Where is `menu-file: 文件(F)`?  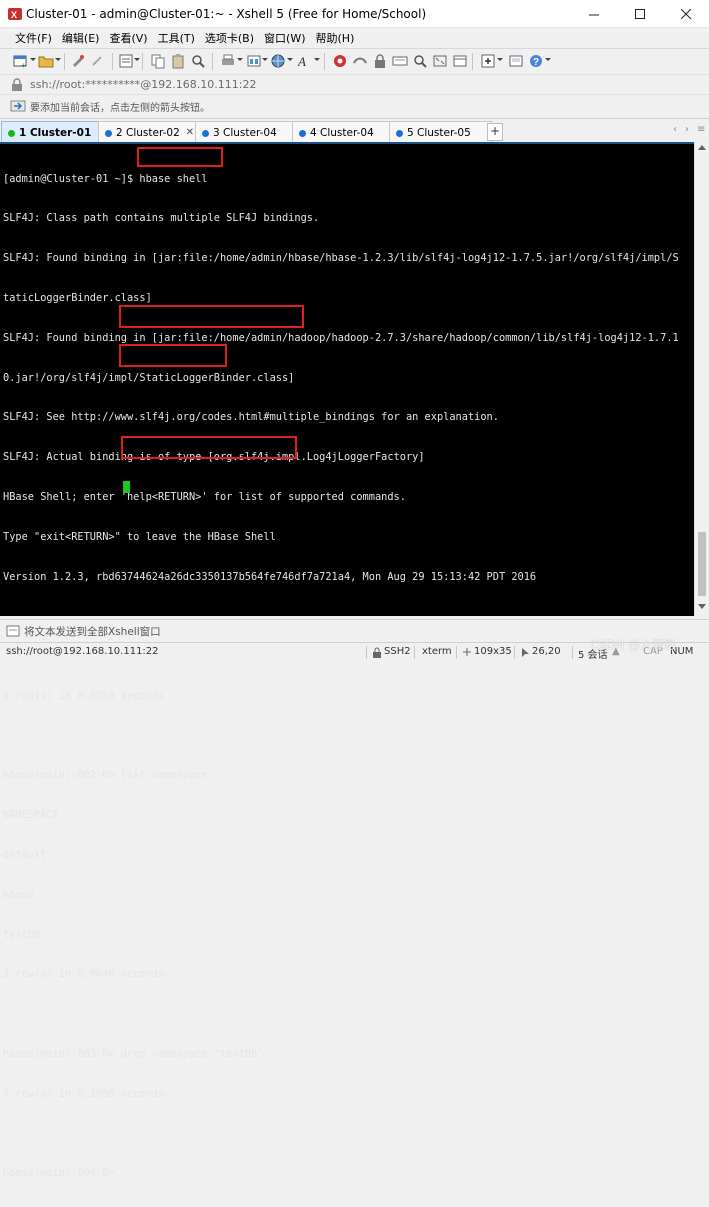 menu-file: 文件(F) is located at coordinates (33, 38).